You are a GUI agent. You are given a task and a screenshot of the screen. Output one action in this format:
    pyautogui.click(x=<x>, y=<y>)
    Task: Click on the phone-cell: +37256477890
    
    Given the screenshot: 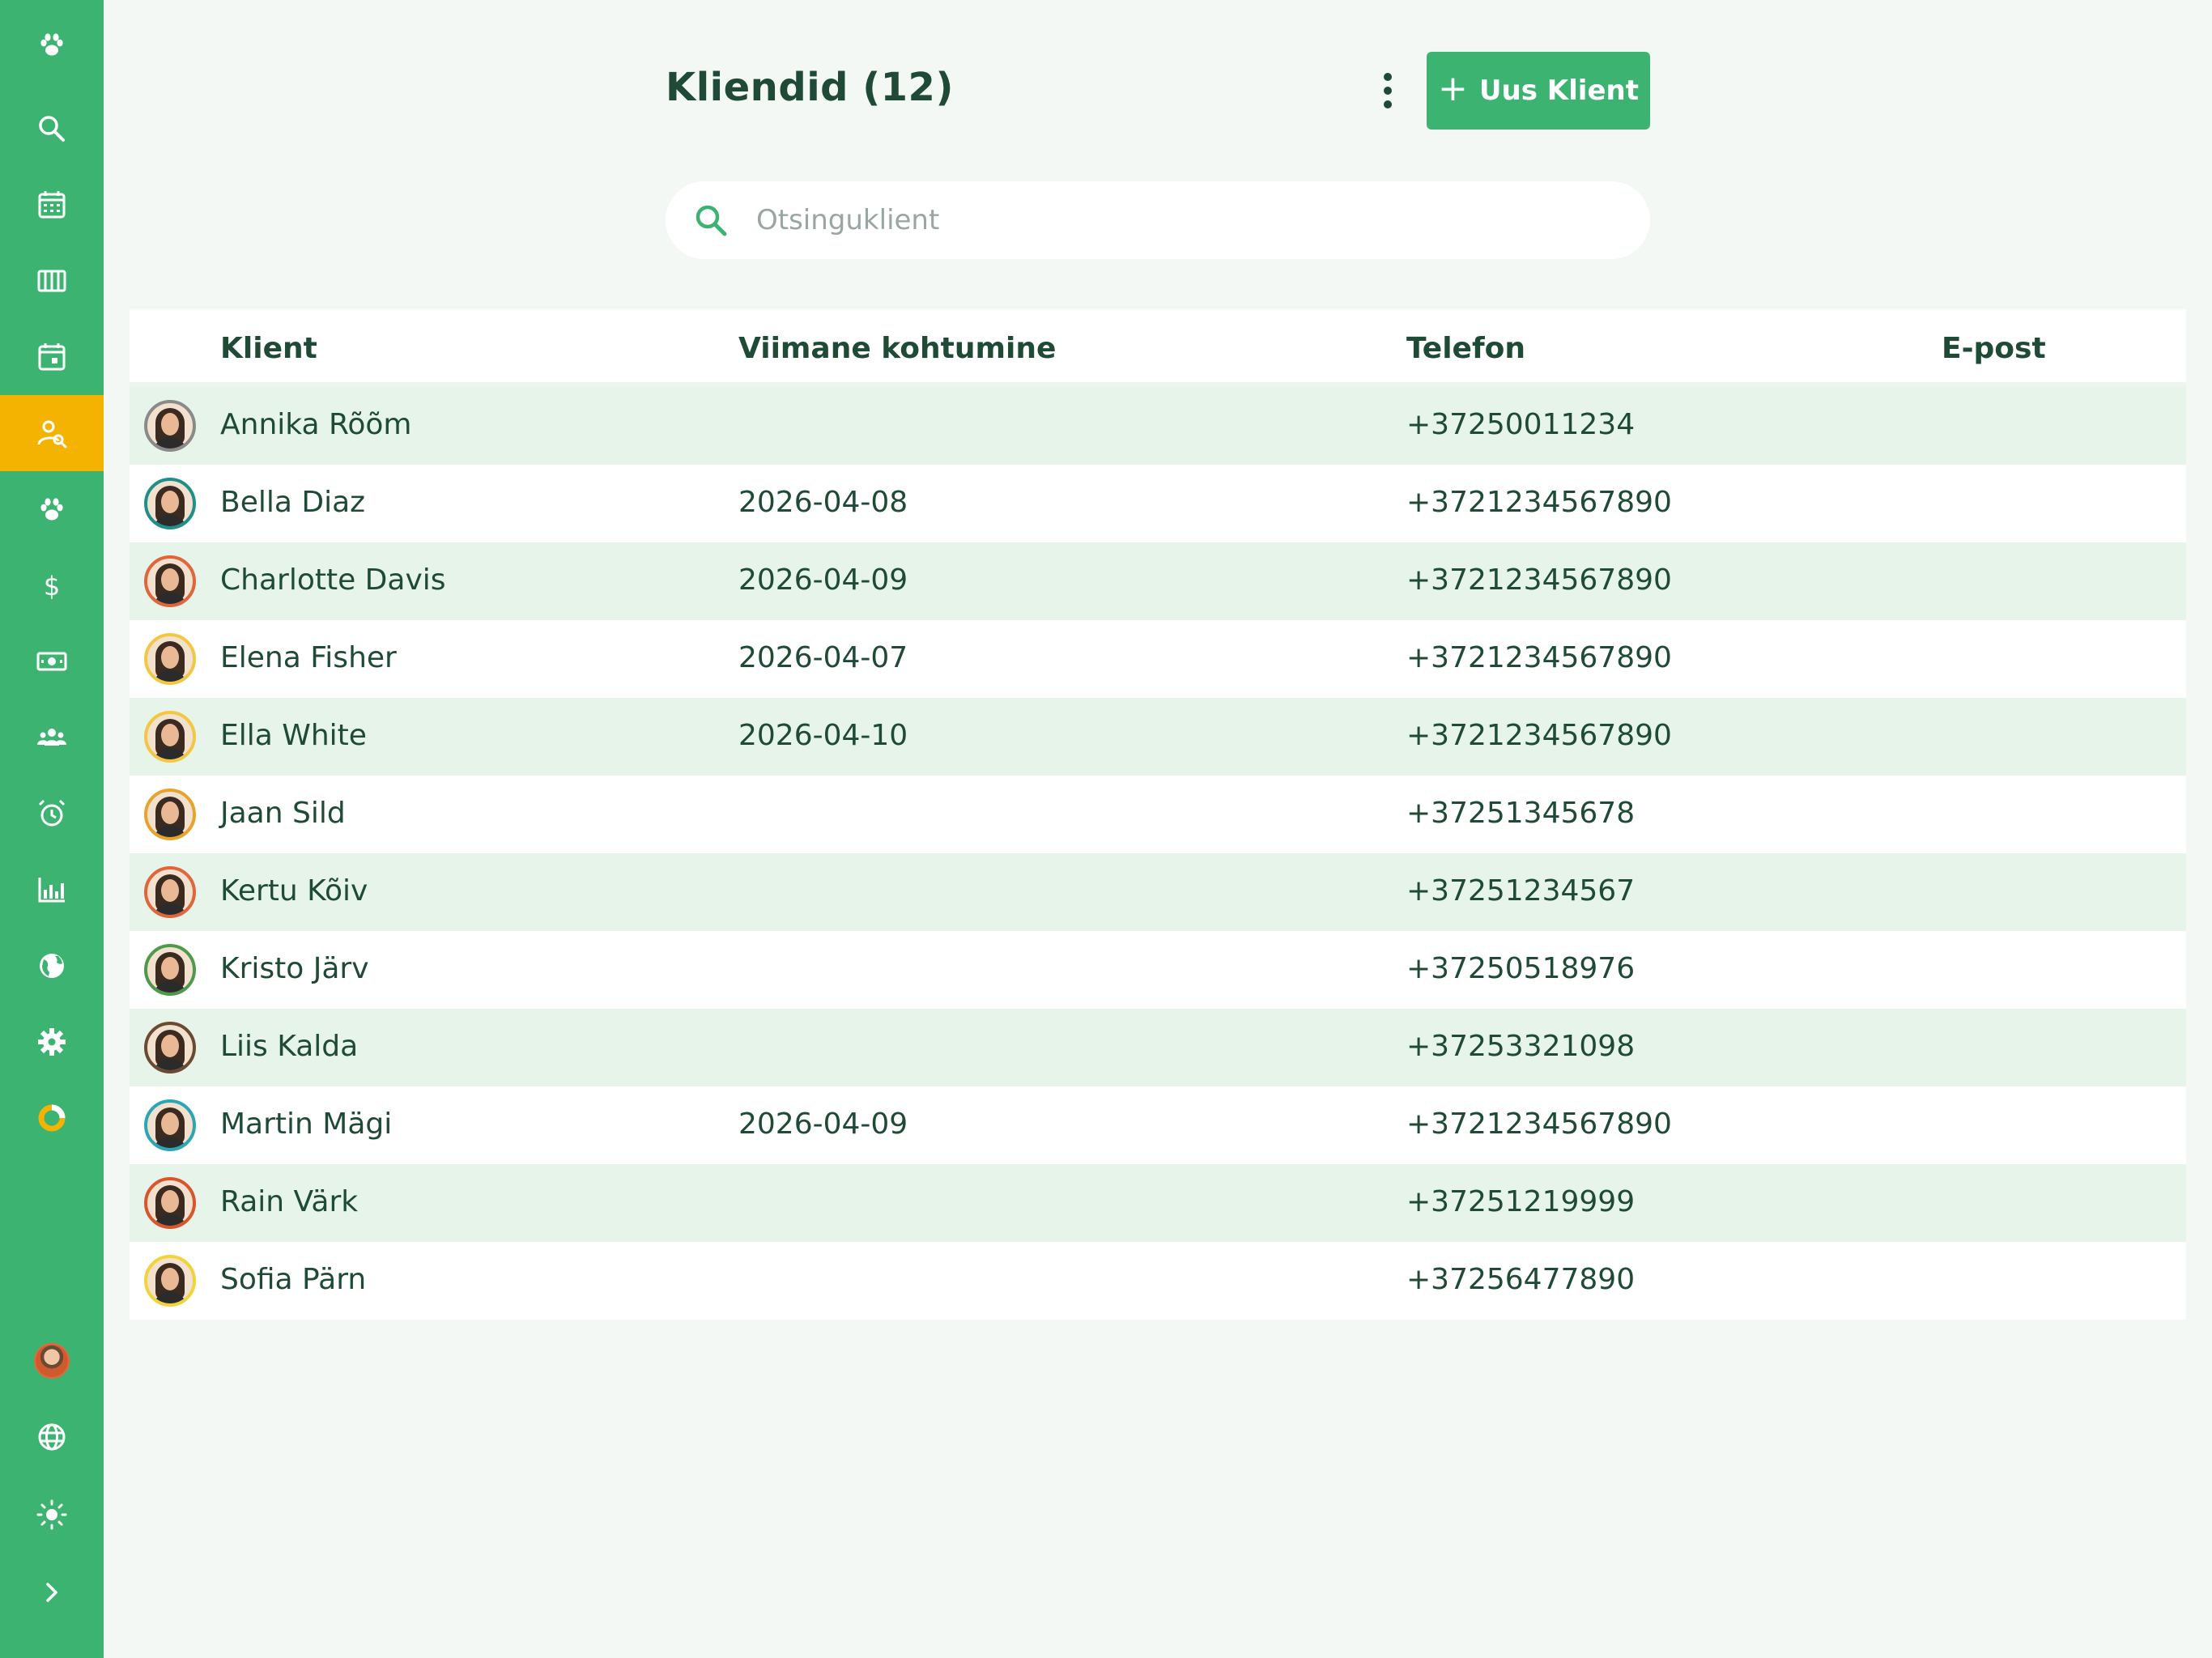 What is the action you would take?
    pyautogui.click(x=1521, y=1279)
    